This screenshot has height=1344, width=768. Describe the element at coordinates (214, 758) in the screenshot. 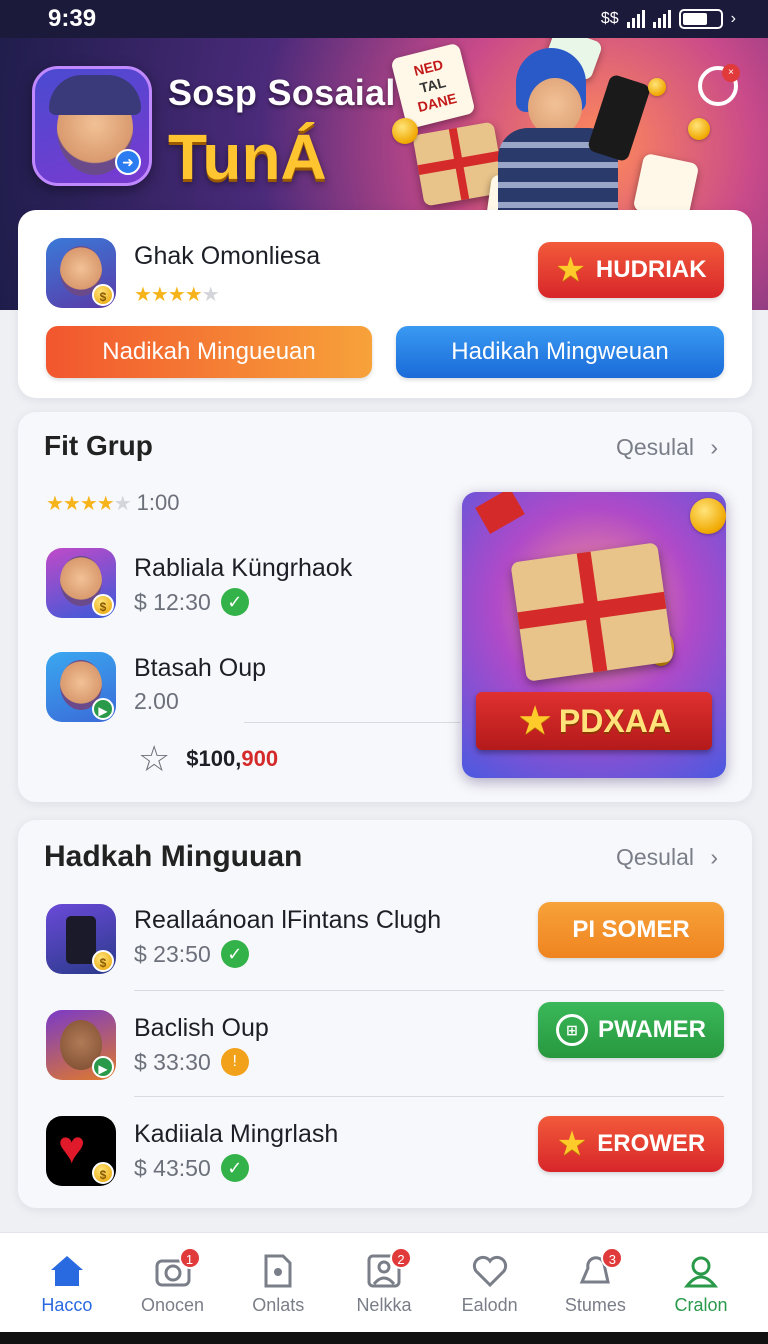

I see `price-prefix: $100,` at that location.